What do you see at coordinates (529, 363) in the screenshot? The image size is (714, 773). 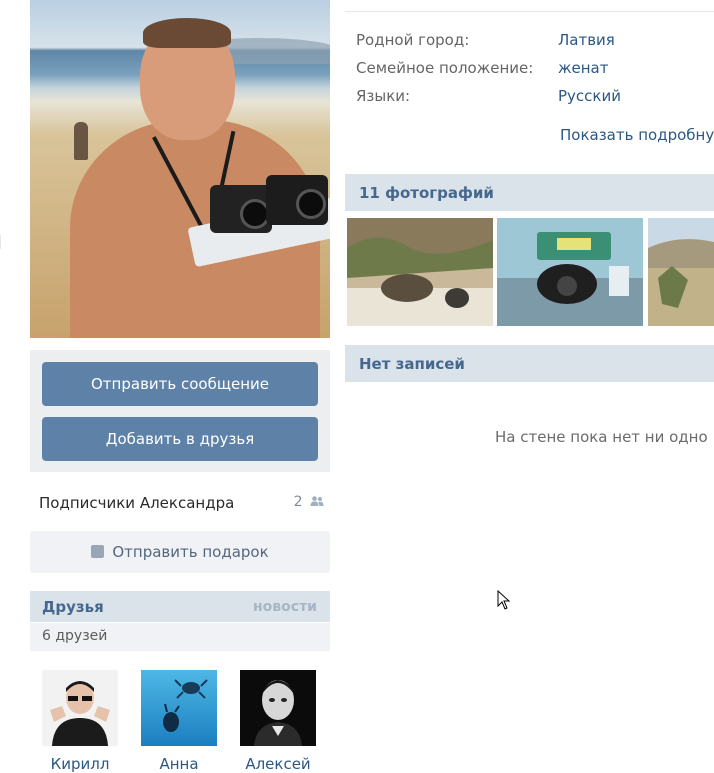 I see `wall-header: Нет записей` at bounding box center [529, 363].